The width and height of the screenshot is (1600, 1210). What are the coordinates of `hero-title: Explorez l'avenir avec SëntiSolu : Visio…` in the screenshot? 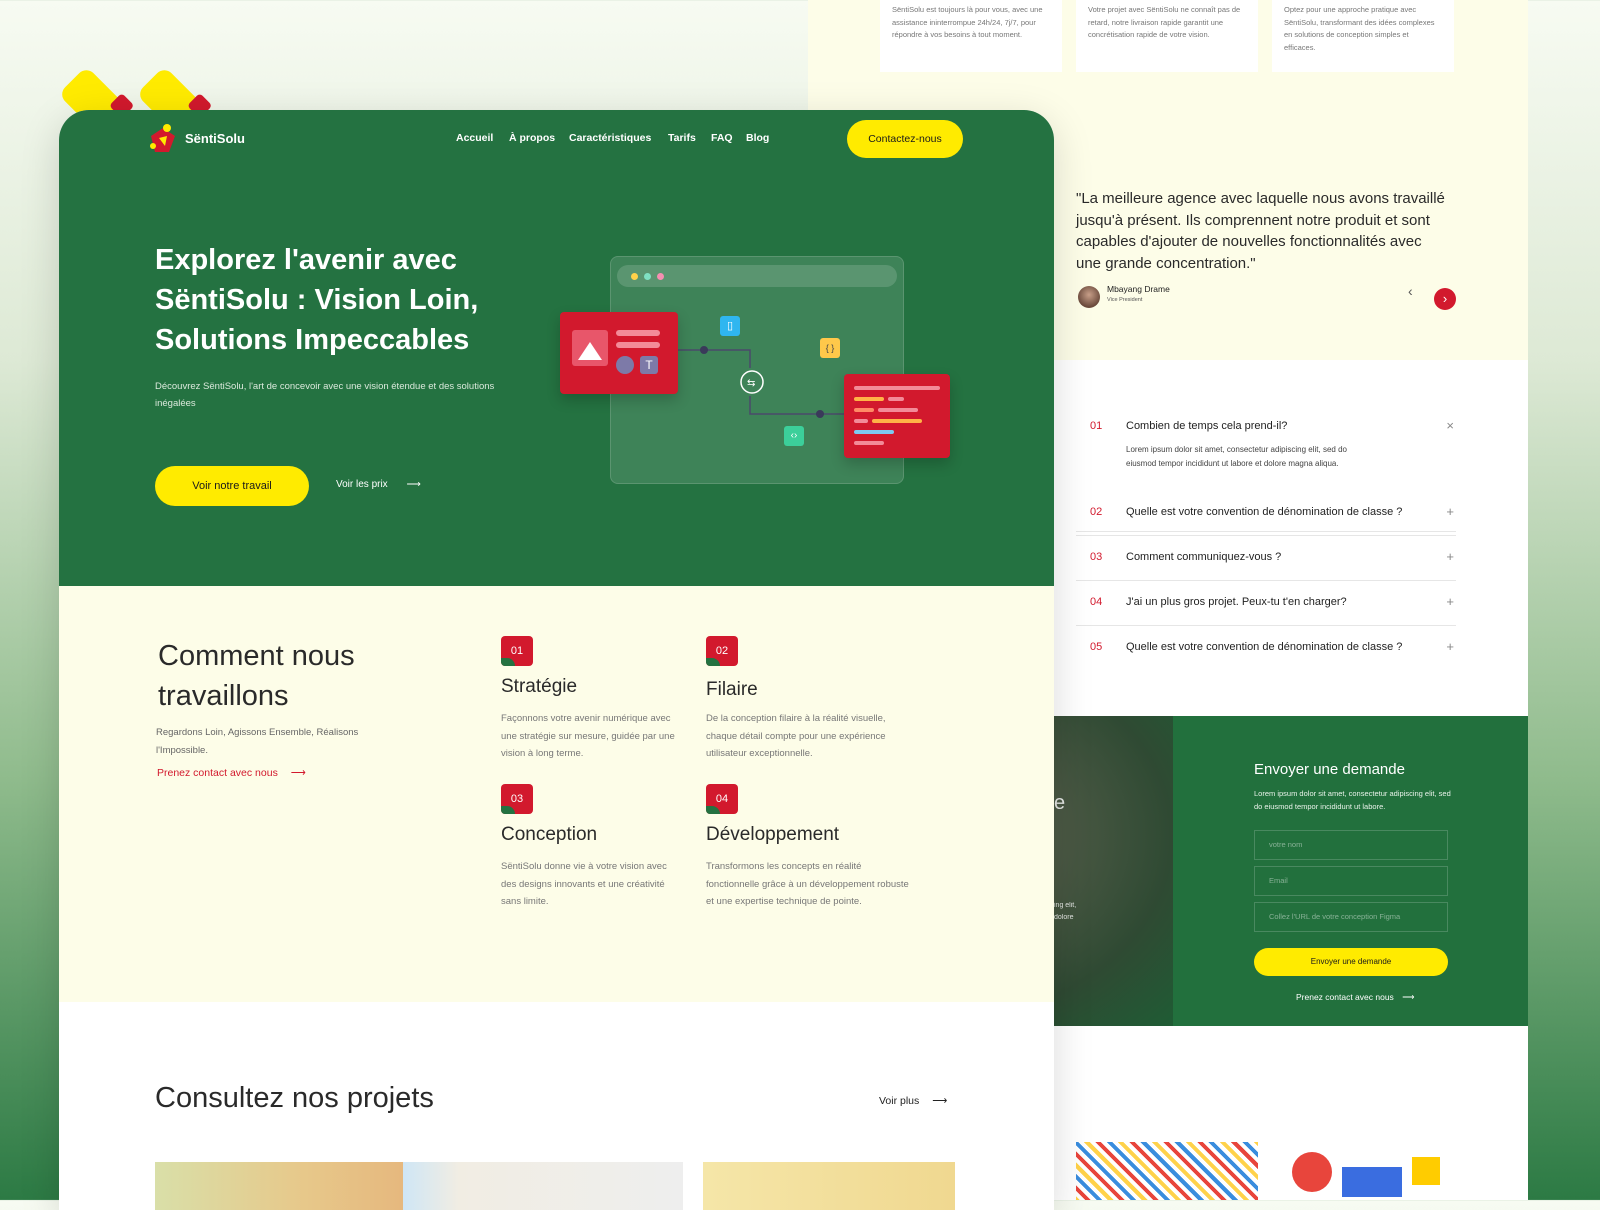 It's located at (317, 300).